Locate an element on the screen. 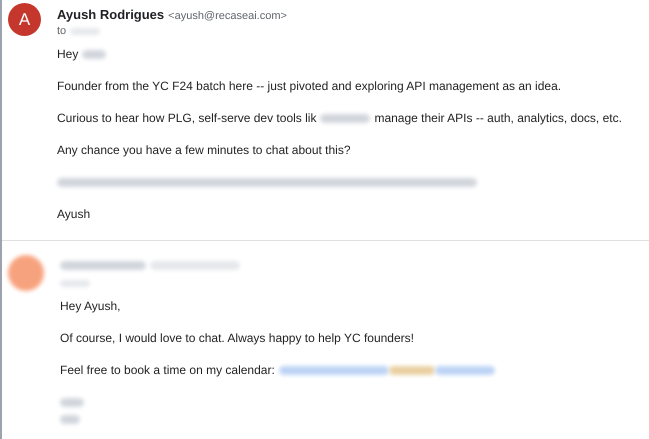 The width and height of the screenshot is (649, 439). avatar: A is located at coordinates (24, 19).